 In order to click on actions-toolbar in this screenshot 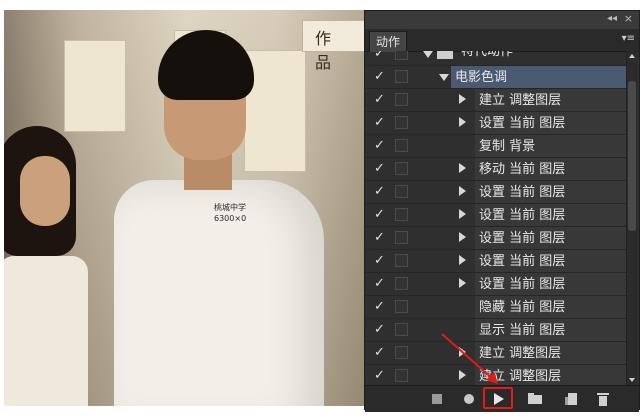, I will do `click(502, 398)`.